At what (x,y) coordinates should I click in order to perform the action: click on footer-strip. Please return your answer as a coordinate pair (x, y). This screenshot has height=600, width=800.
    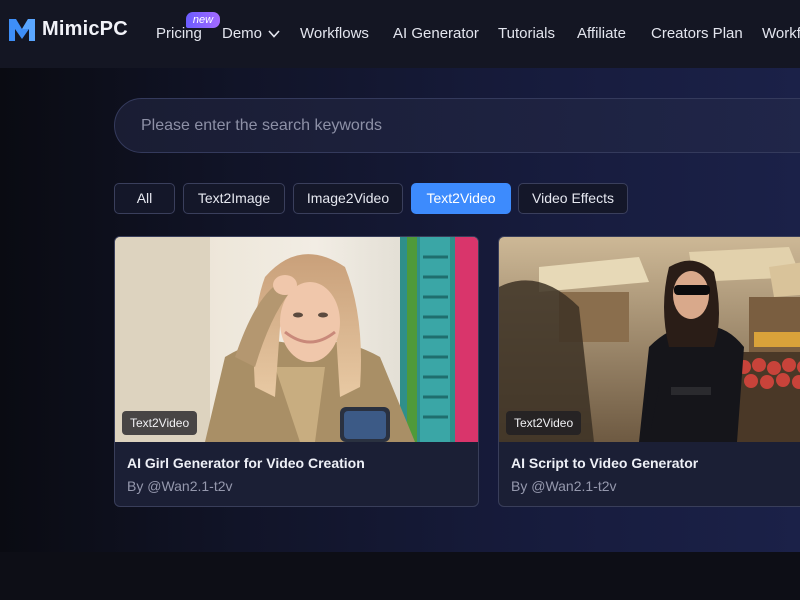
    Looking at the image, I should click on (400, 576).